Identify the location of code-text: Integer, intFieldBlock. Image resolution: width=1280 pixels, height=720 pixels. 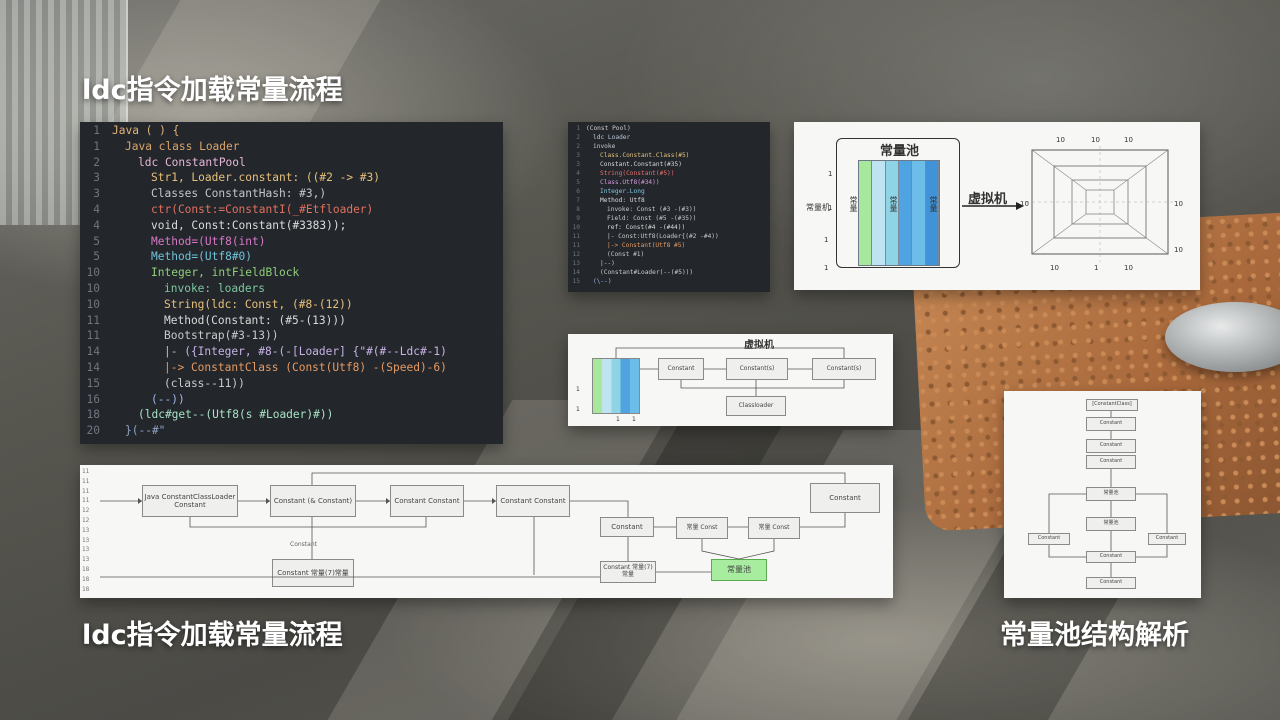
(225, 273).